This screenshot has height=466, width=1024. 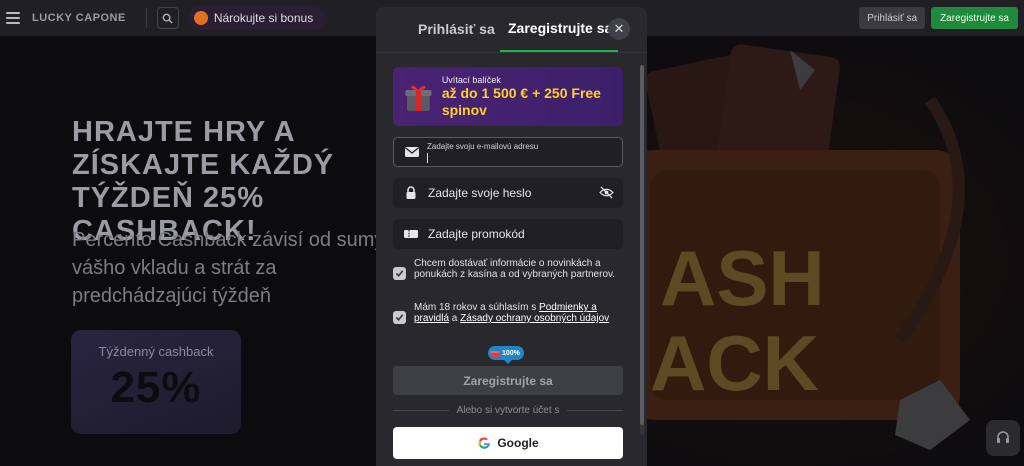 I want to click on email-field: Zadajte svoju e-mailovú adresu, so click(x=508, y=152).